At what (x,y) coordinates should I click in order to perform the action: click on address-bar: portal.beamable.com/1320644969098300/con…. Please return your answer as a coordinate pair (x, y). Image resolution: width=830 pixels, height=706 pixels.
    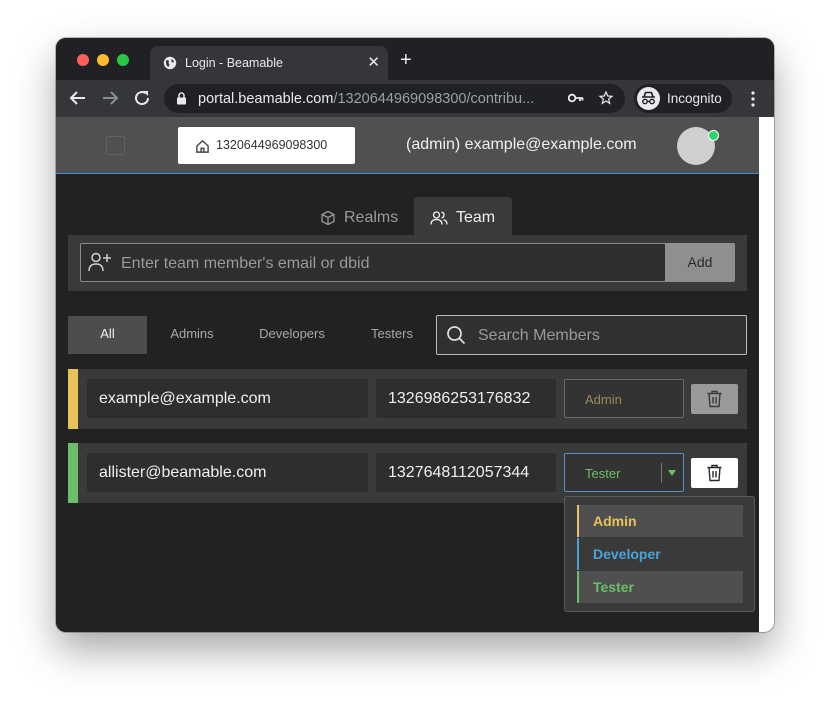
    Looking at the image, I should click on (394, 98).